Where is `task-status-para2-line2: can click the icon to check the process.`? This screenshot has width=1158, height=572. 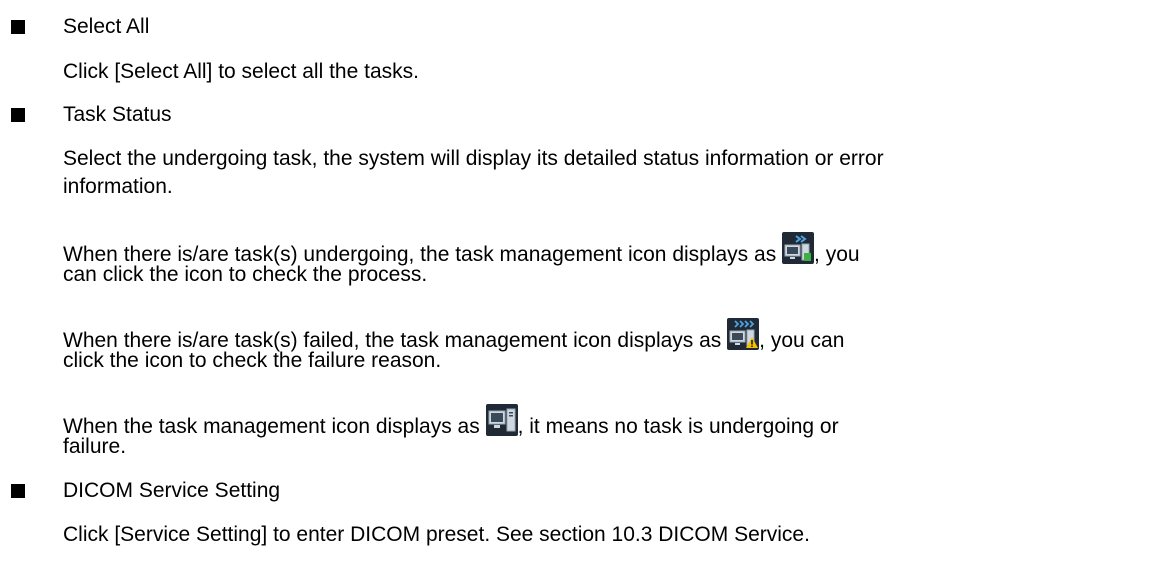 task-status-para2-line2: can click the icon to check the process. is located at coordinates (245, 274).